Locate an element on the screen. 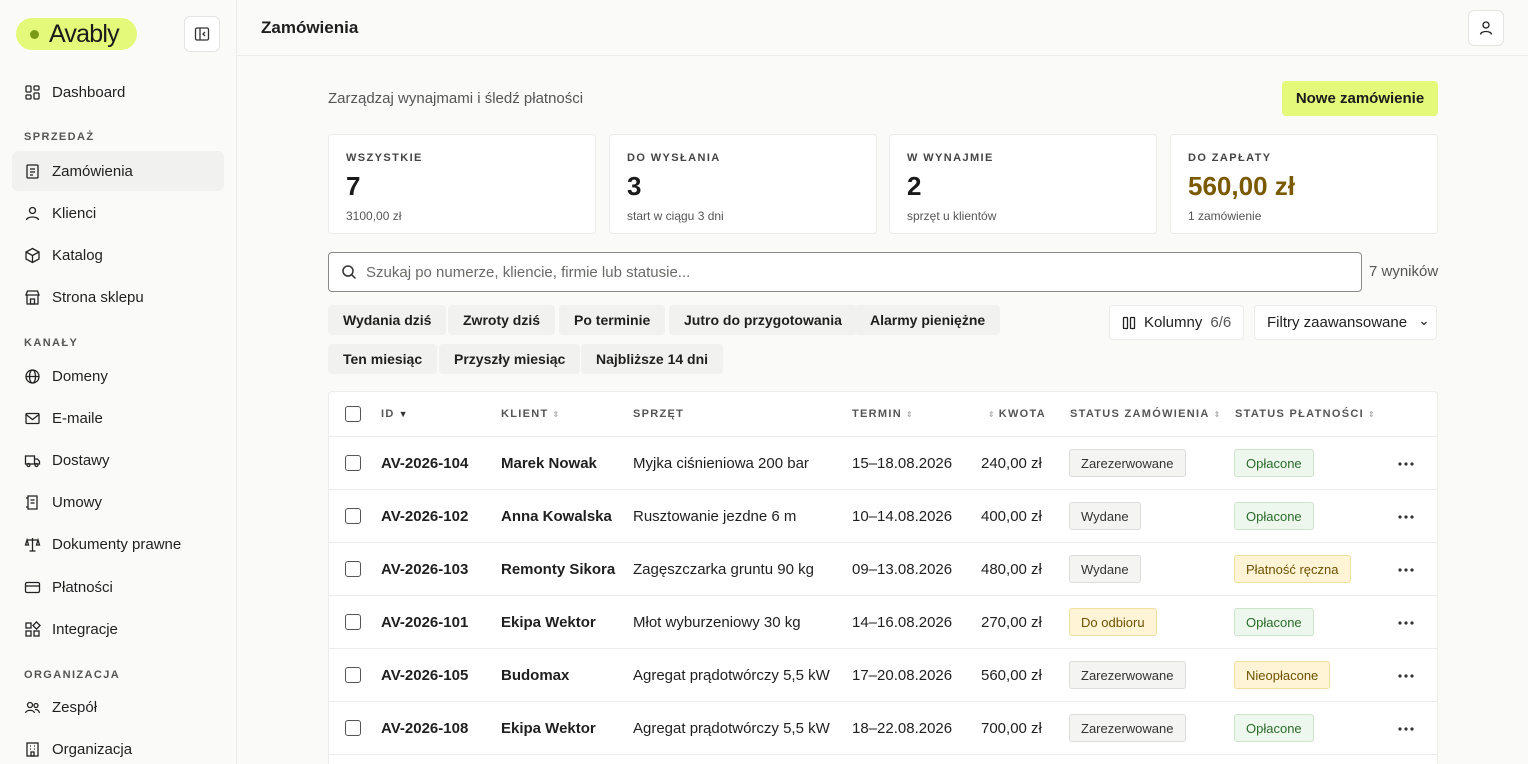  building-icon is located at coordinates (32, 749).